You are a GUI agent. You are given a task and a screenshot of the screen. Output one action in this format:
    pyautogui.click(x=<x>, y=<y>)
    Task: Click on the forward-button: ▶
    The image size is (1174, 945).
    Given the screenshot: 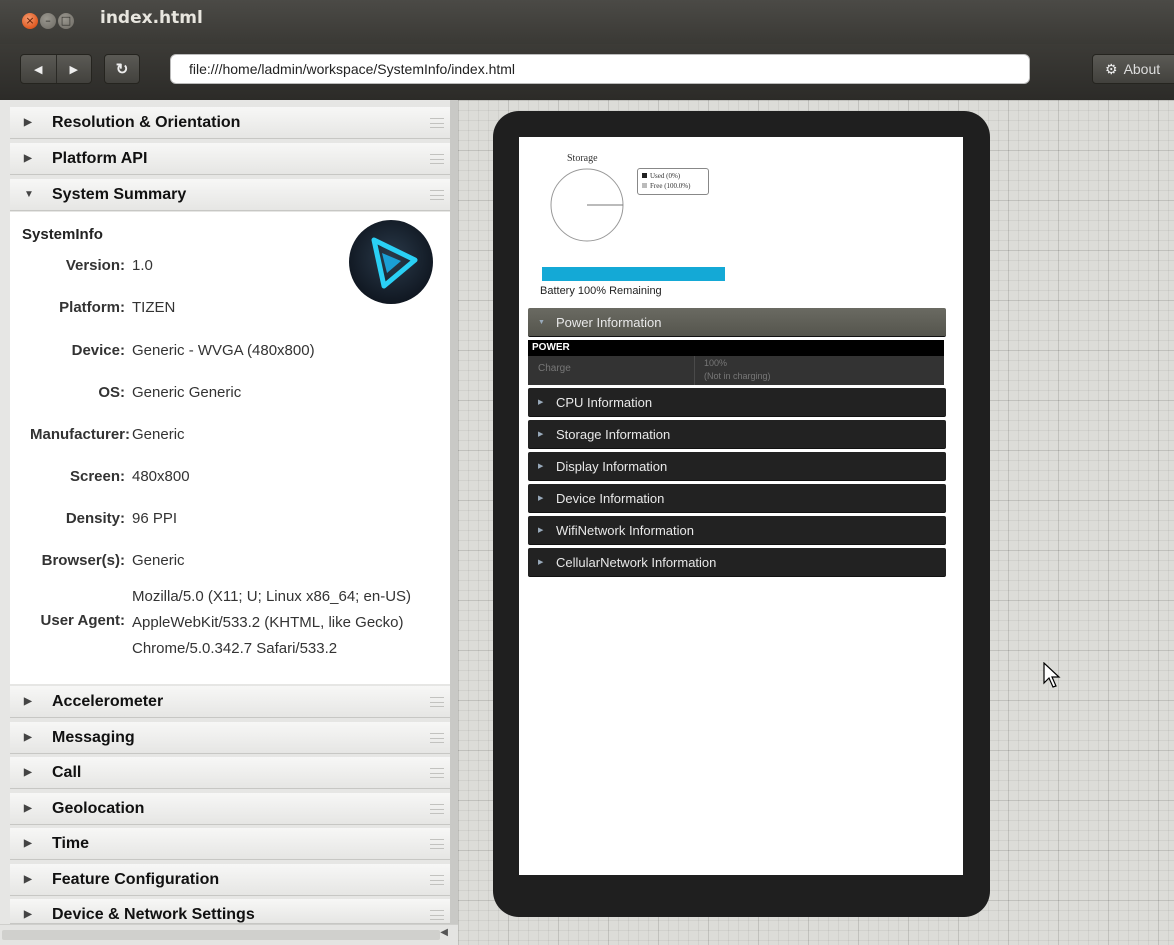 What is the action you would take?
    pyautogui.click(x=74, y=69)
    